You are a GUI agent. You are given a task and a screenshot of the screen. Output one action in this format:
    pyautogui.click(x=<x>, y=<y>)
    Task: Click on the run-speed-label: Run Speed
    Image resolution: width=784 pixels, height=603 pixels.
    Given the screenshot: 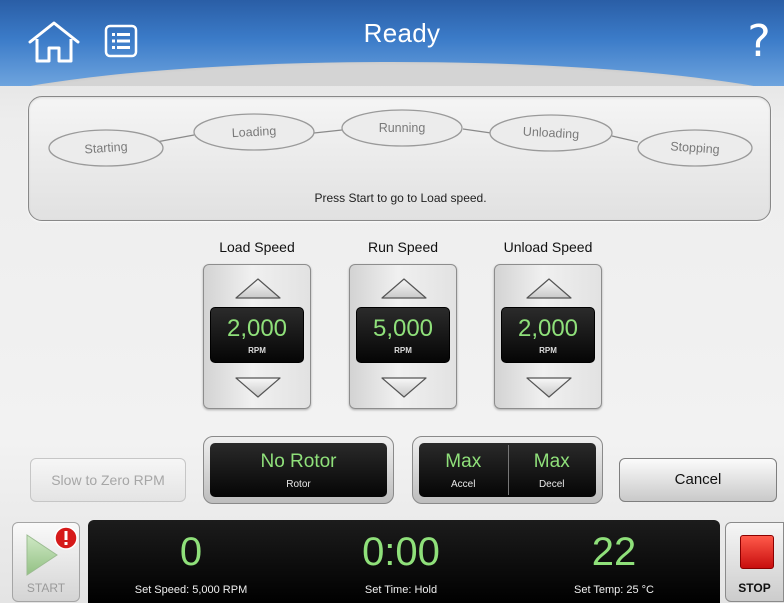 What is the action you would take?
    pyautogui.click(x=403, y=247)
    